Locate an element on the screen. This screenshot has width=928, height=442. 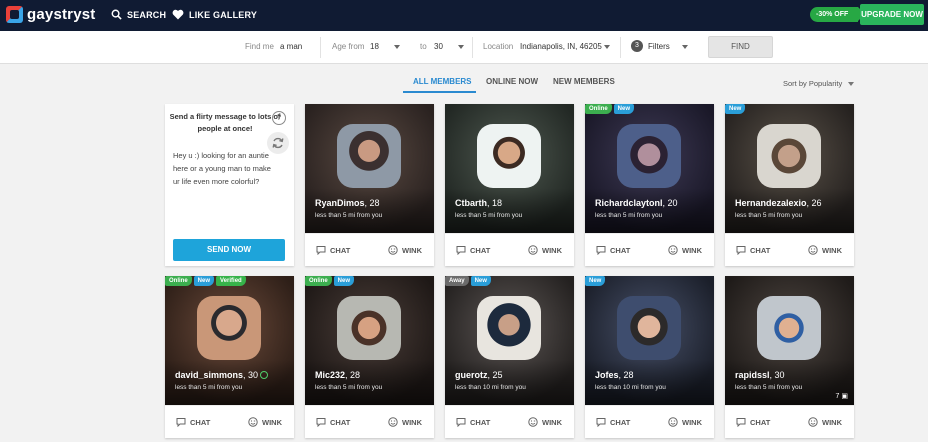
nav-search-label: SEARCH is located at coordinates (147, 14).